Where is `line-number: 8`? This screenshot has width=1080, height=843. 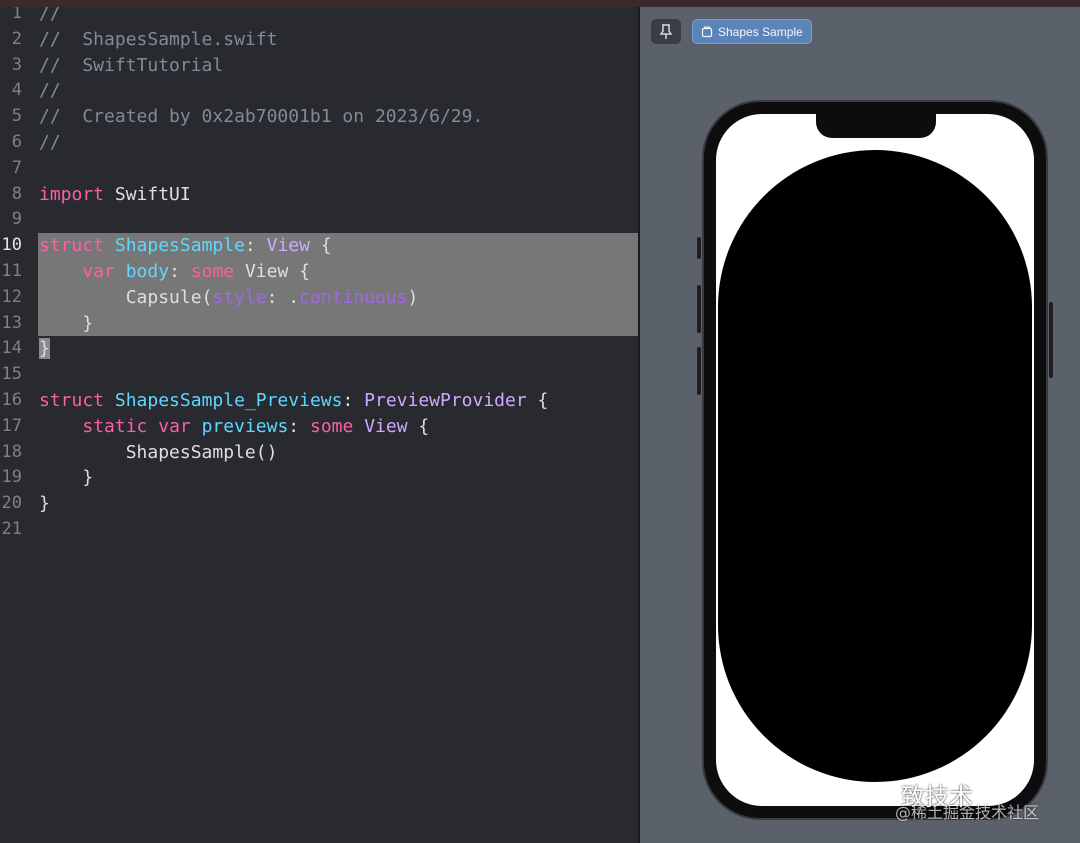
line-number: 8 is located at coordinates (16, 193).